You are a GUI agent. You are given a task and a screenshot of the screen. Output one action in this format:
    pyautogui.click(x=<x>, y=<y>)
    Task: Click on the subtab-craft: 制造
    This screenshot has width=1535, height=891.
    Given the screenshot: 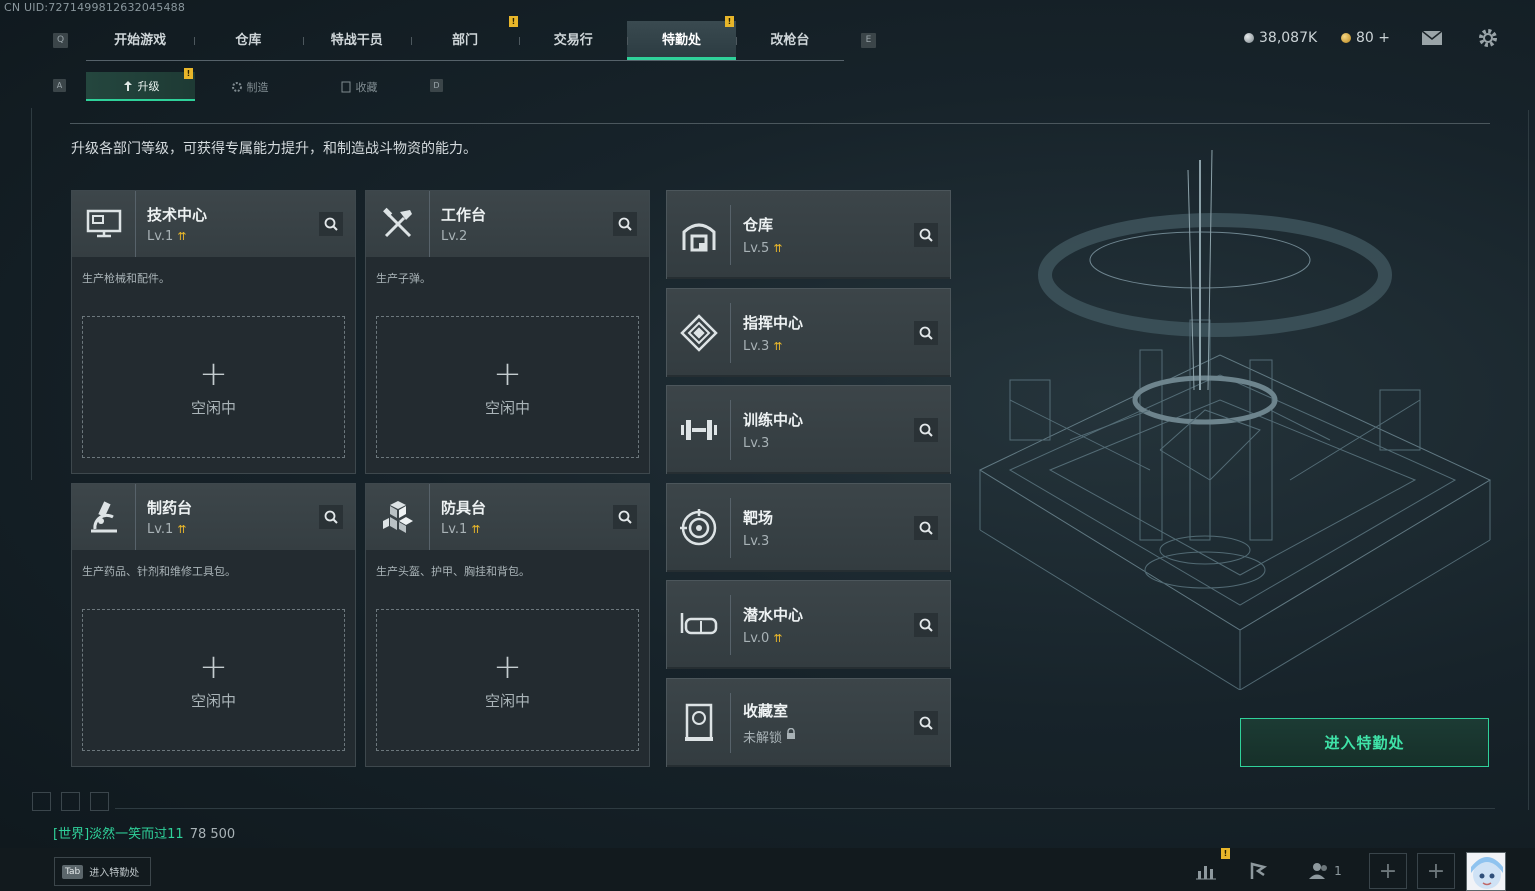 What is the action you would take?
    pyautogui.click(x=249, y=86)
    